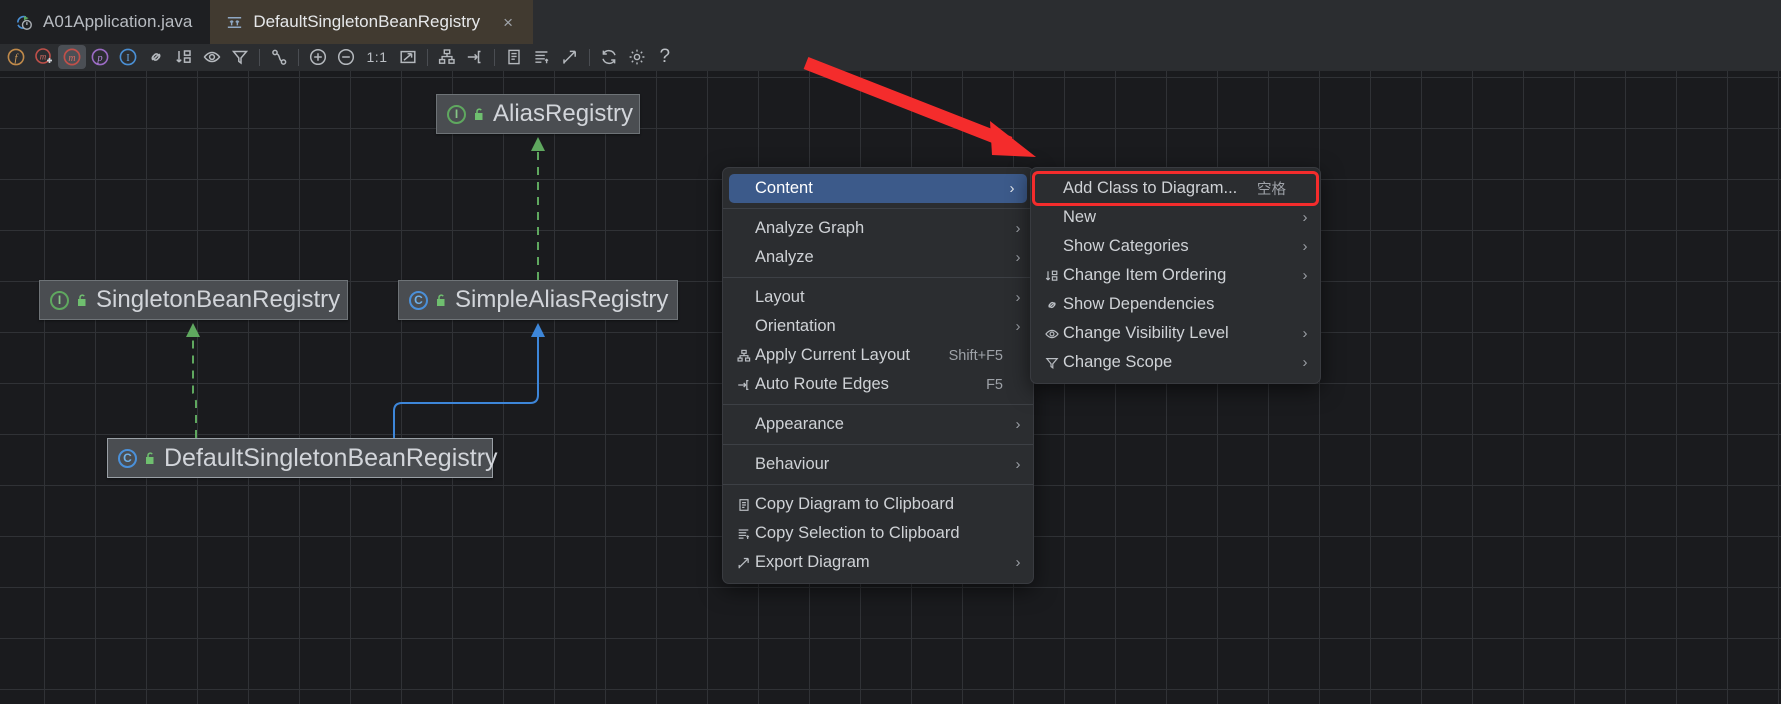 This screenshot has height=704, width=1781. What do you see at coordinates (475, 57) in the screenshot?
I see `auto-route-edges-icon` at bounding box center [475, 57].